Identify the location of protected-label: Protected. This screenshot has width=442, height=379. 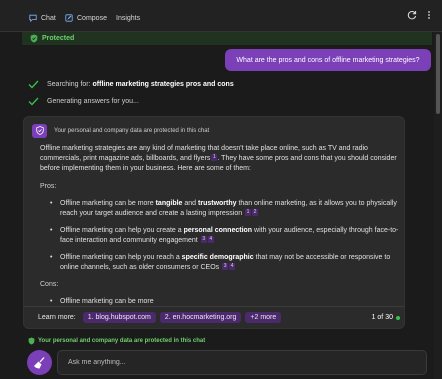
(58, 38).